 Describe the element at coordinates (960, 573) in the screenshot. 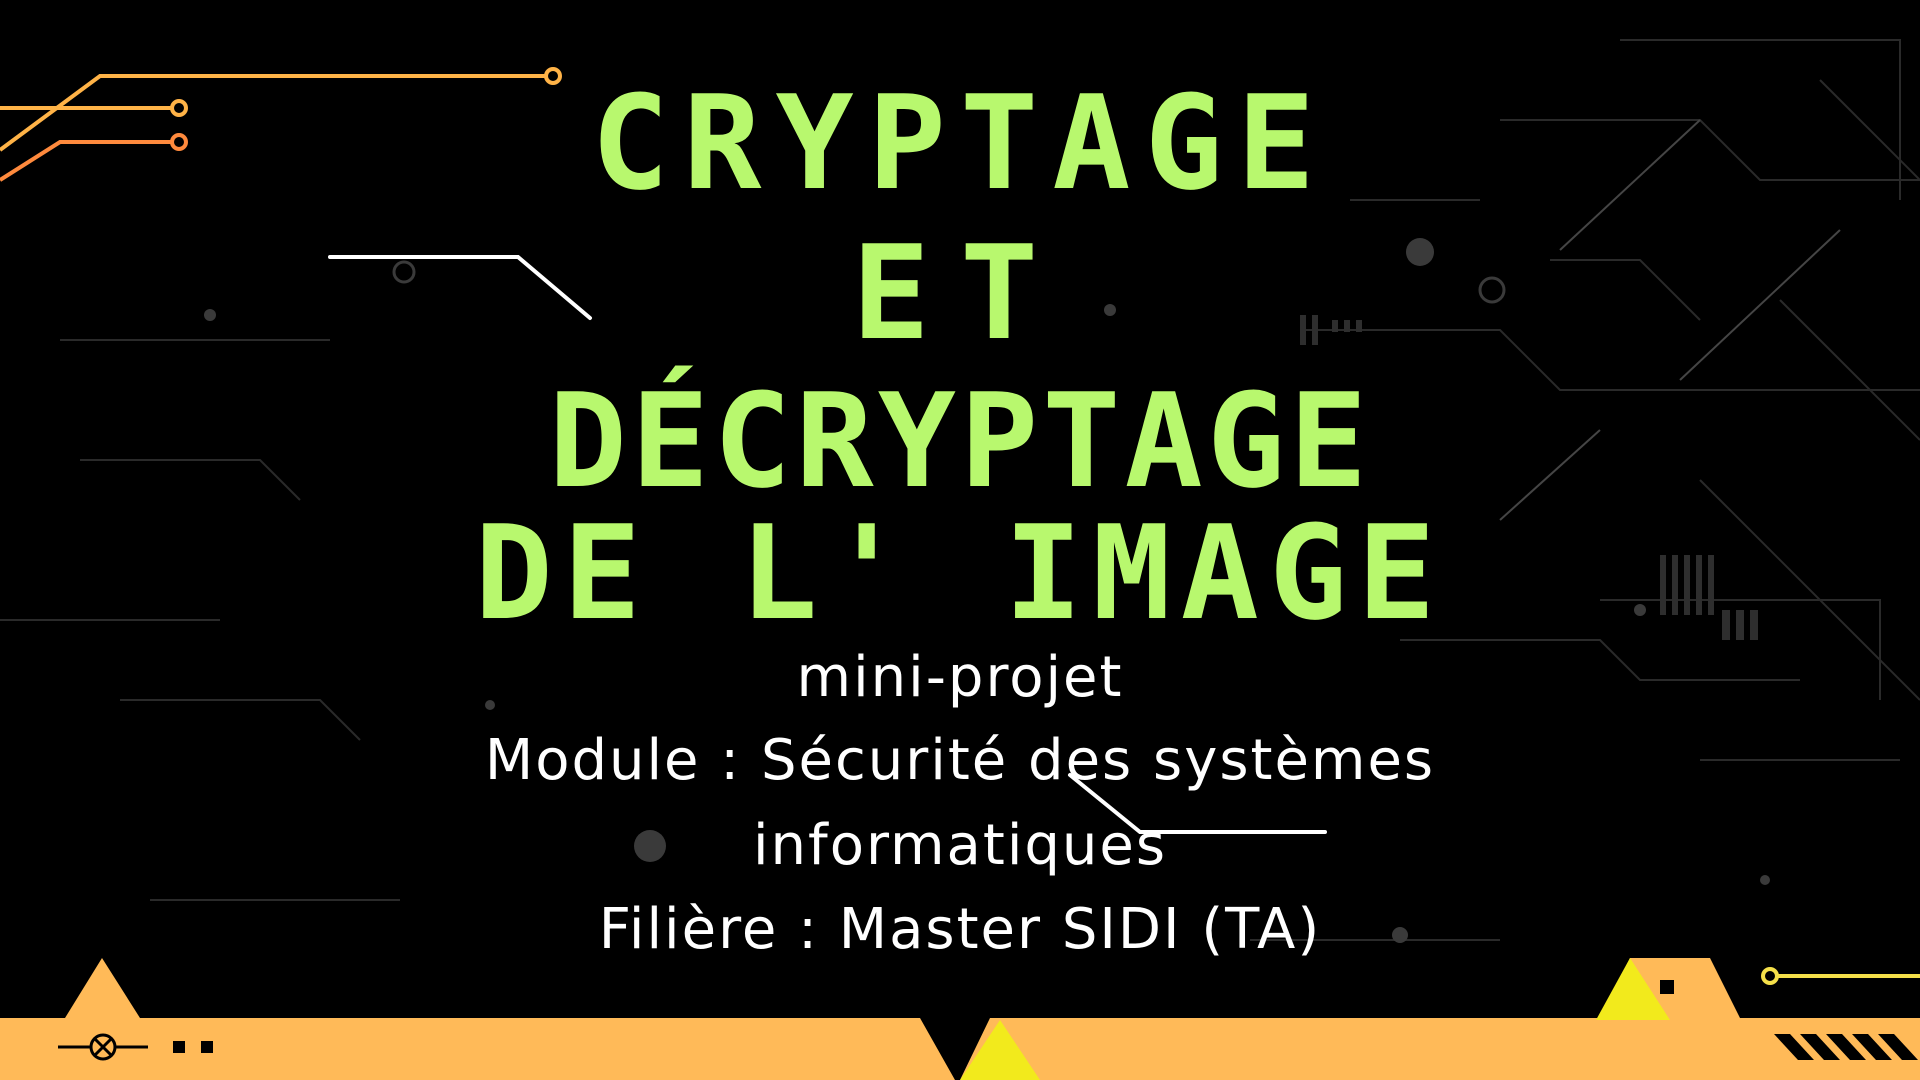

I see `title-line-4: DE L' IMAGE` at that location.